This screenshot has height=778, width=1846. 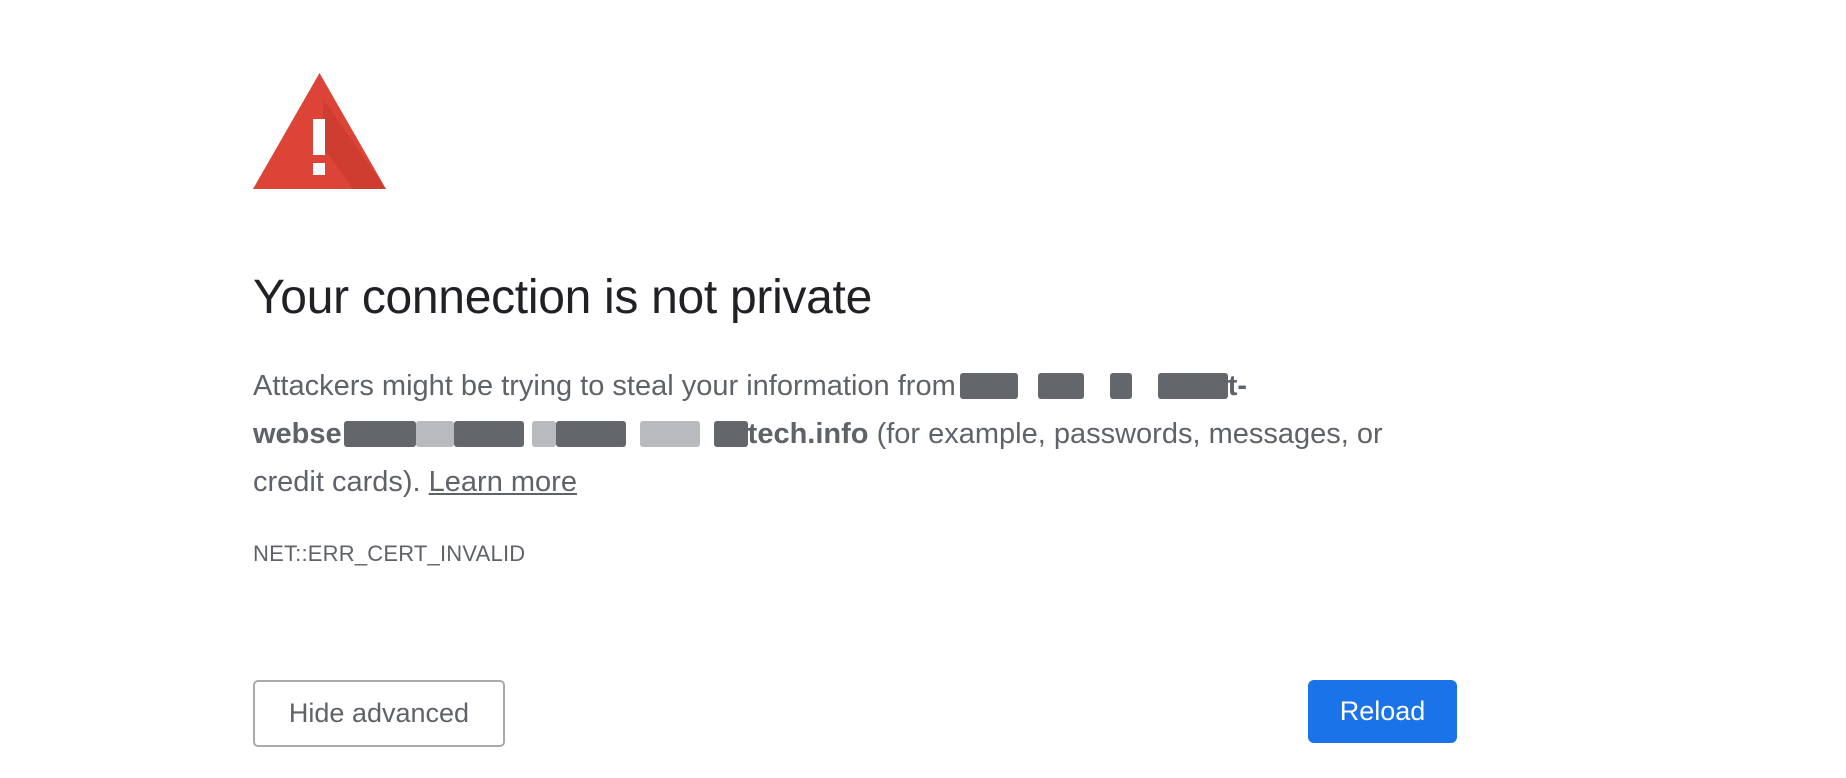 What do you see at coordinates (503, 482) in the screenshot?
I see `learn-more-link: Learn more` at bounding box center [503, 482].